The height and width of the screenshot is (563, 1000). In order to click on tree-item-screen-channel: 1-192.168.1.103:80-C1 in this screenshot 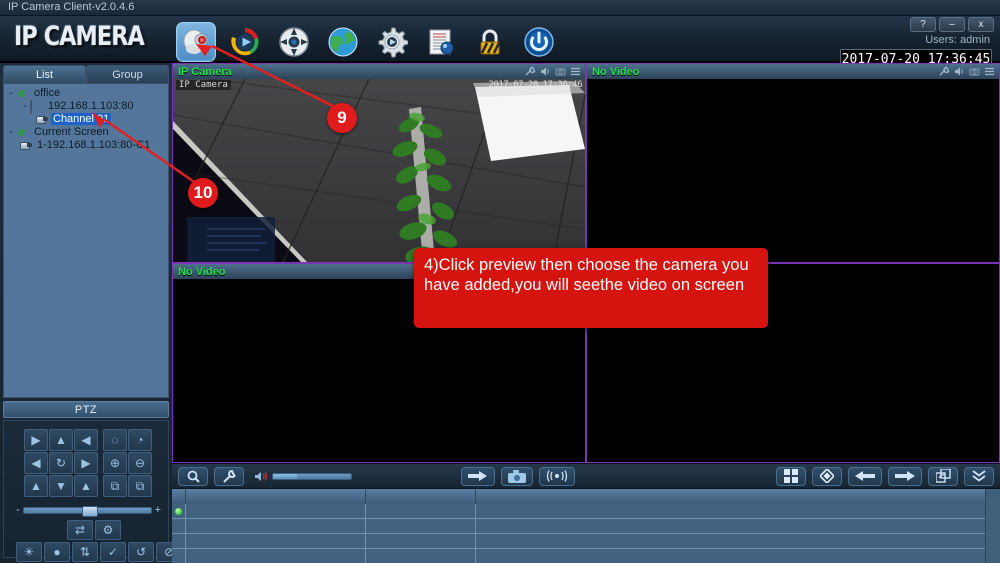, I will do `click(86, 145)`.